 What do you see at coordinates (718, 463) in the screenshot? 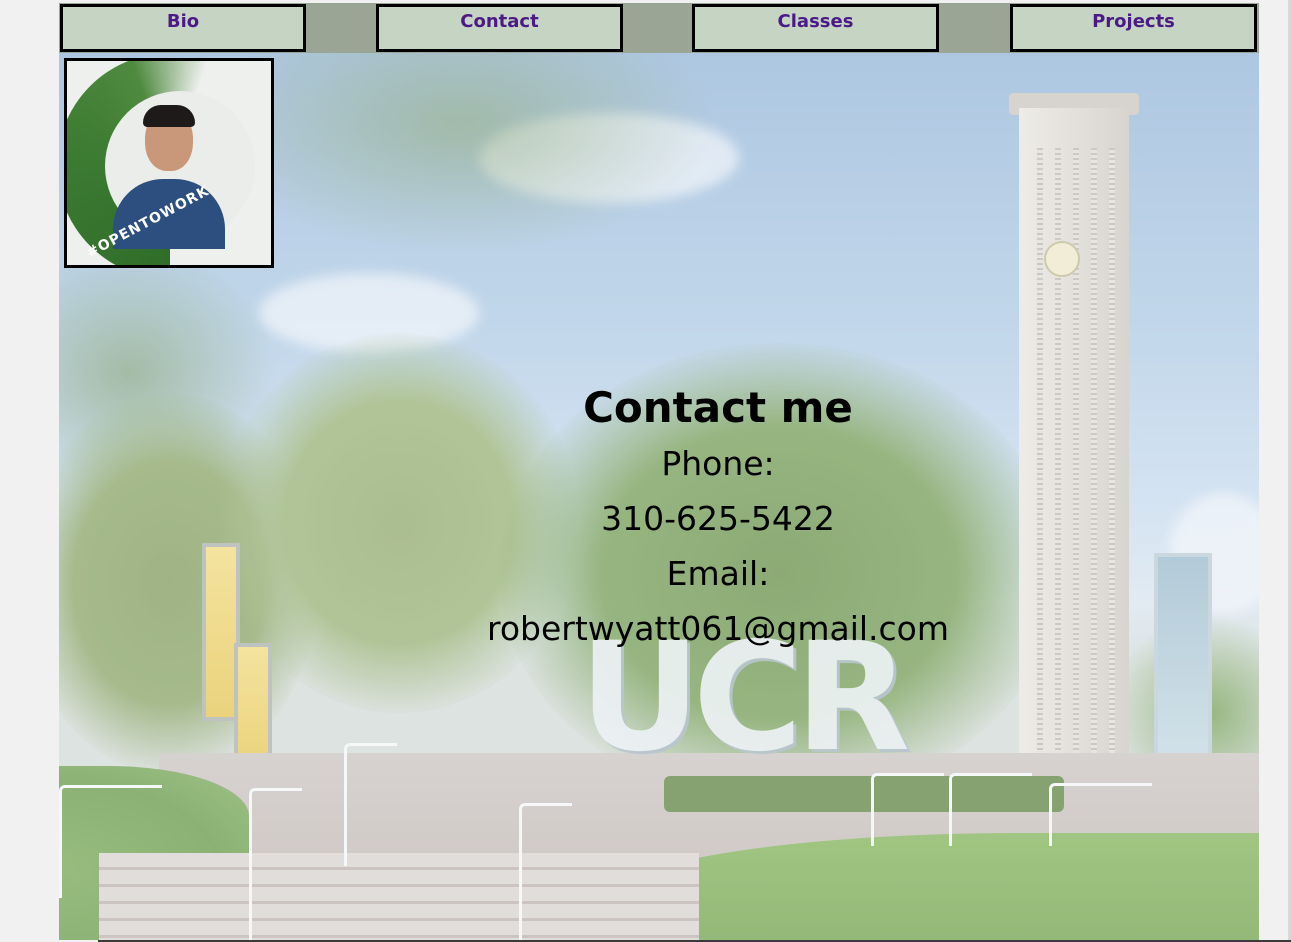
I see `phone-label: Phone:` at bounding box center [718, 463].